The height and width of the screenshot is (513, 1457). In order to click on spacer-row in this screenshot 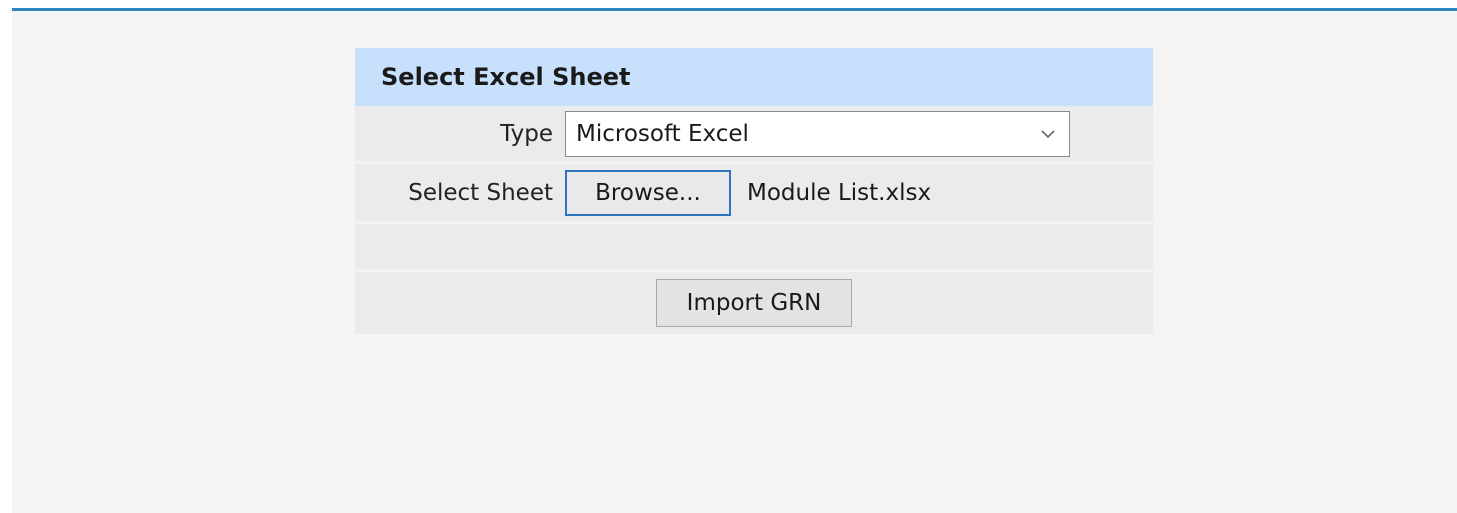, I will do `click(754, 248)`.